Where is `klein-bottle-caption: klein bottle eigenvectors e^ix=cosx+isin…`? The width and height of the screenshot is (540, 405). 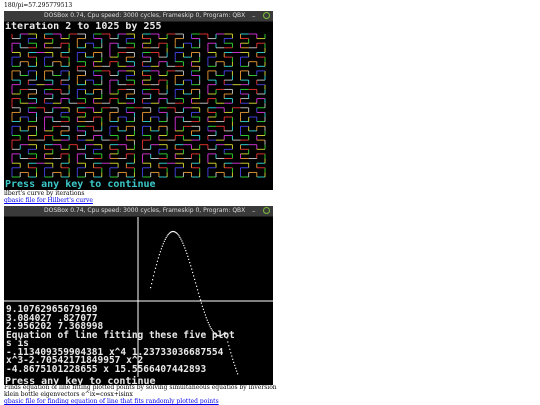 klein-bottle-caption: klein bottle eigenvectors e^ix=cosx+isin… is located at coordinates (68, 394).